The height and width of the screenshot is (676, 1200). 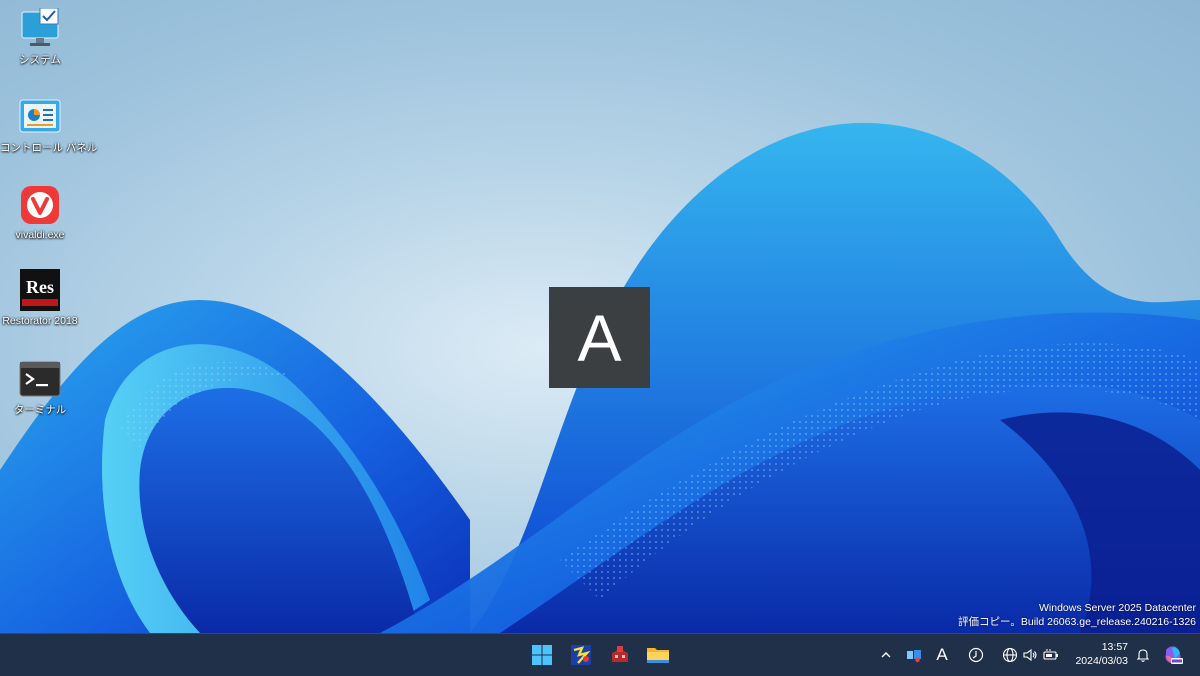 I want to click on desktop-icon-label: Restorator 2018, so click(x=40, y=321).